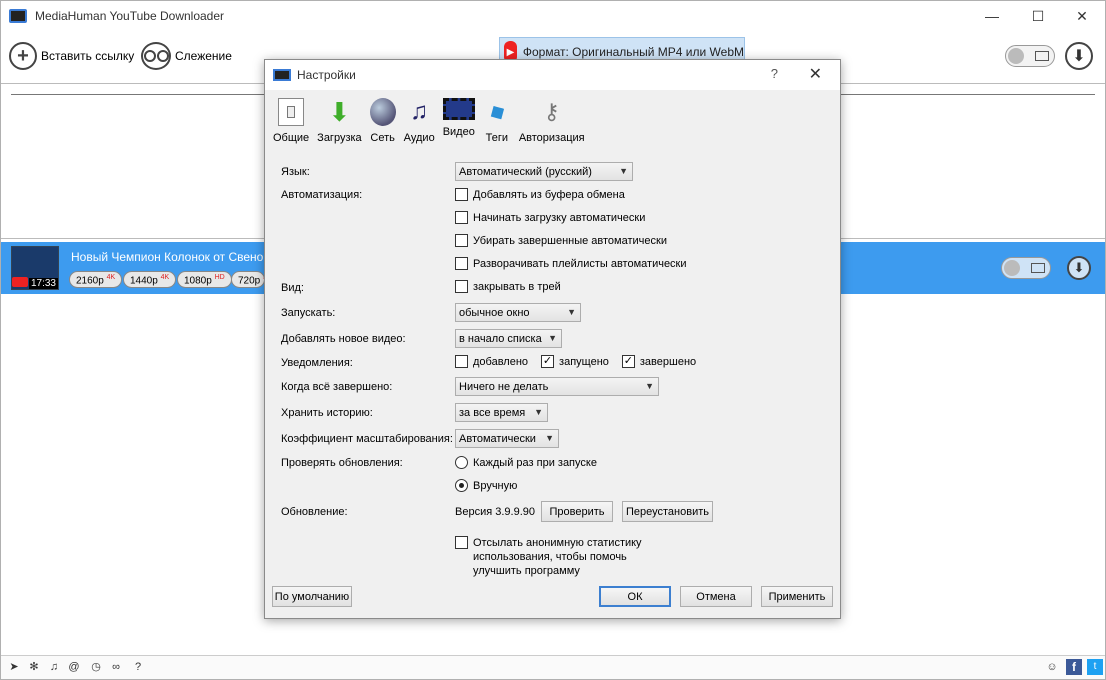 The image size is (1106, 680). What do you see at coordinates (584, 361) in the screenshot?
I see `notif-started-label: запущено` at bounding box center [584, 361].